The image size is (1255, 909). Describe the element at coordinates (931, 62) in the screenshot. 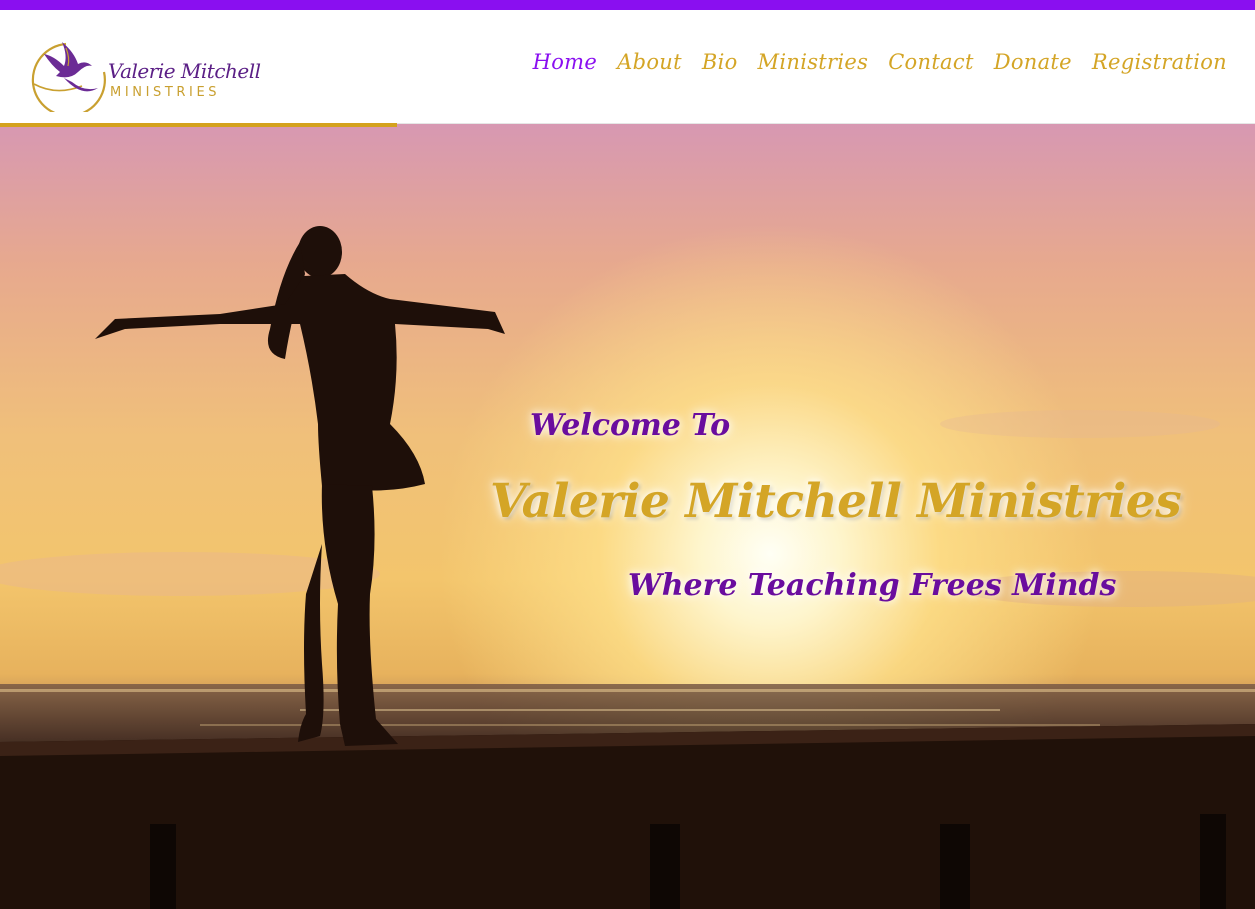

I see `nav-item-contact: Contact` at that location.